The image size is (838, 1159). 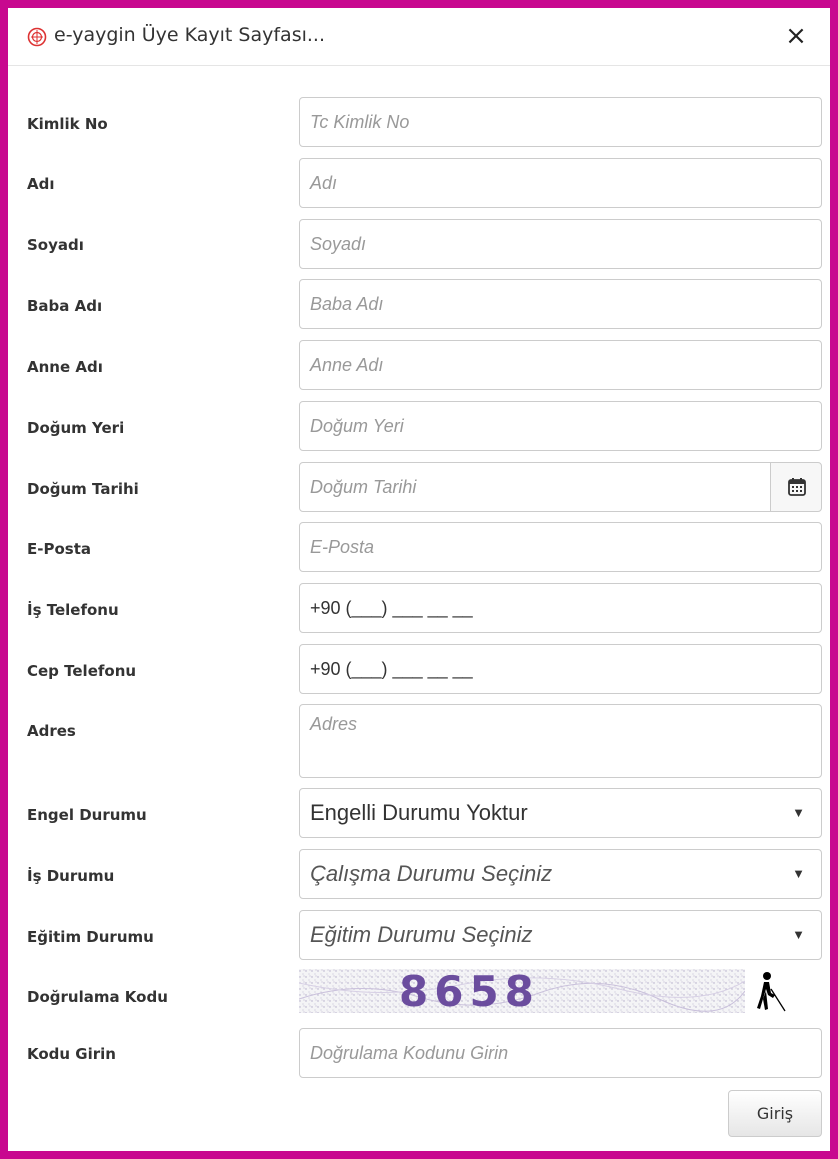 I want to click on label-dogum-tarihi: Doğum Tarihi, so click(x=83, y=489).